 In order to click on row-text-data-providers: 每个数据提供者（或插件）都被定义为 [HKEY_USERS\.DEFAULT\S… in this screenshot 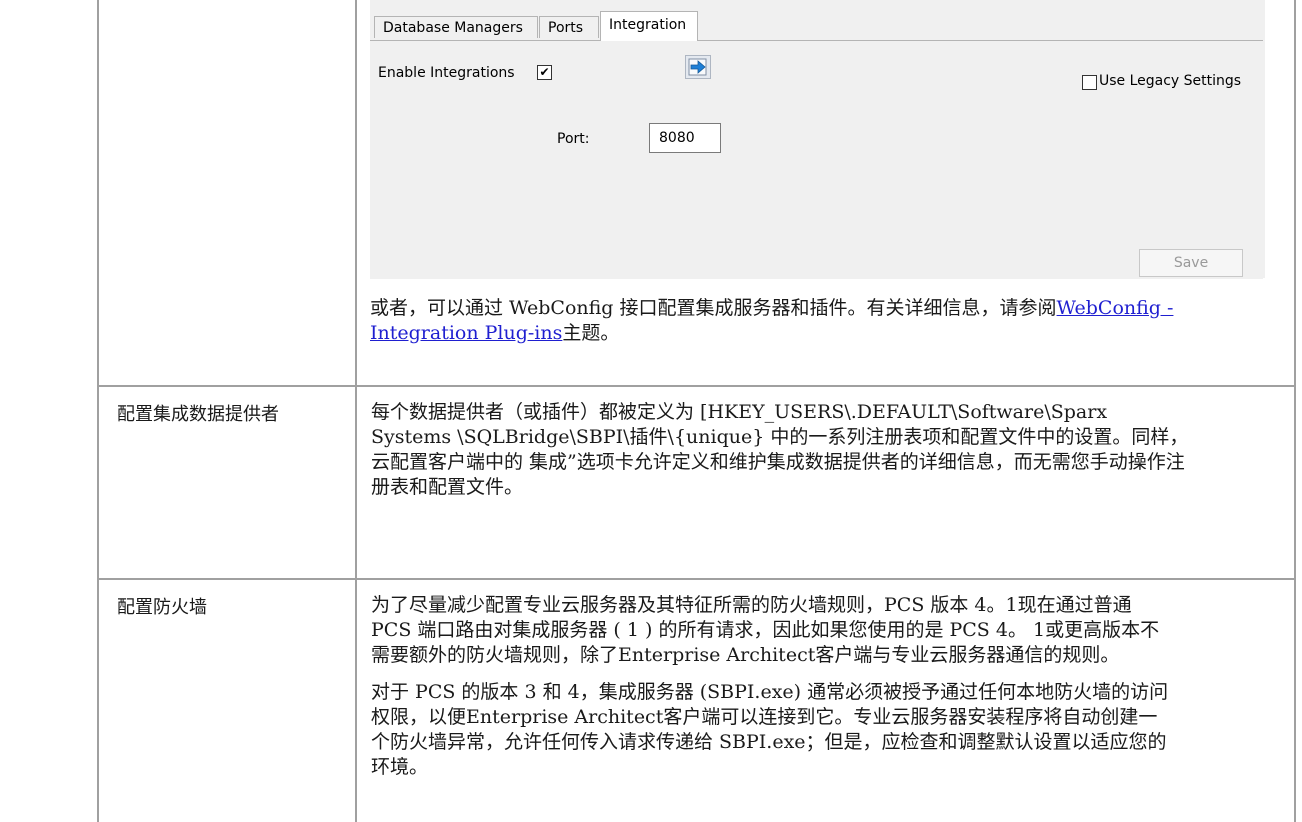, I will do `click(780, 449)`.